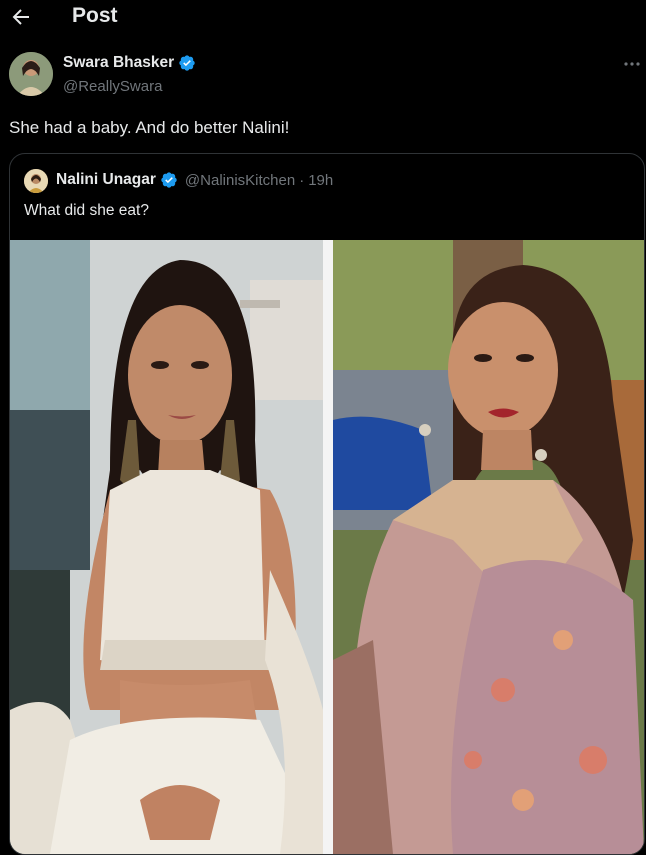  What do you see at coordinates (31, 74) in the screenshot?
I see `author-avatar` at bounding box center [31, 74].